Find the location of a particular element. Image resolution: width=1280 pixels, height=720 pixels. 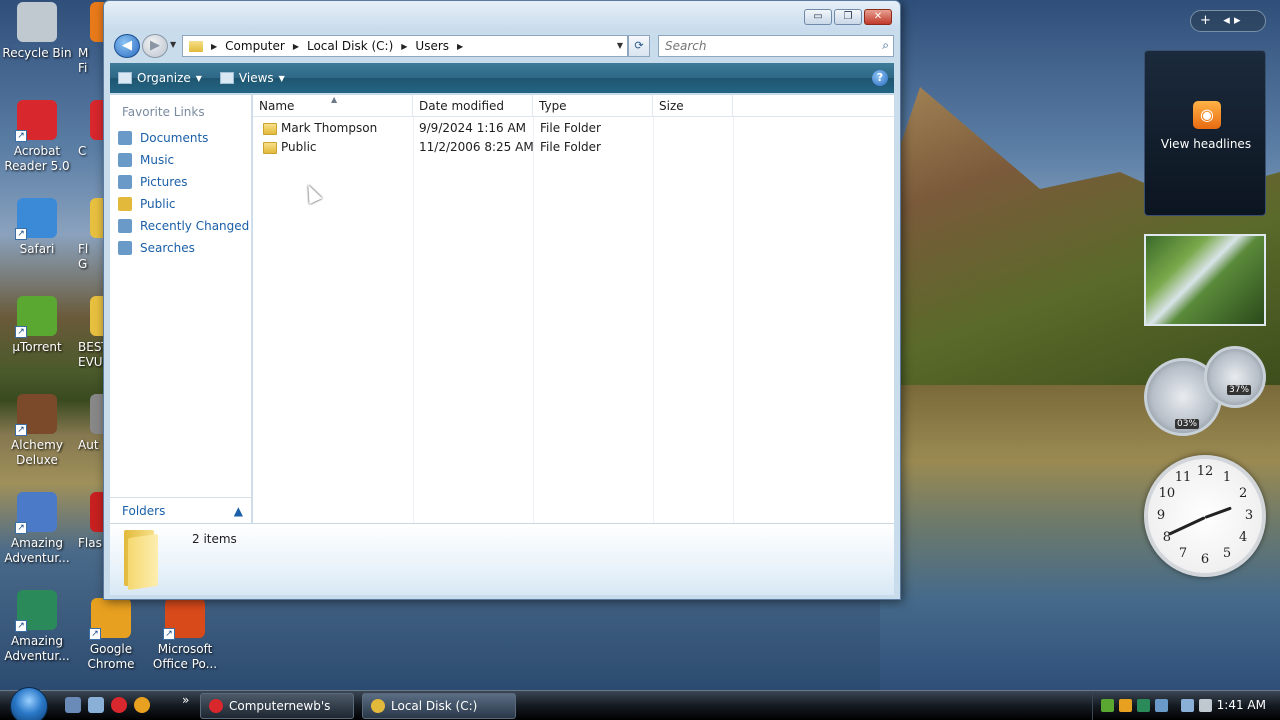

desktop-icon: C is located at coordinates (89, 129).